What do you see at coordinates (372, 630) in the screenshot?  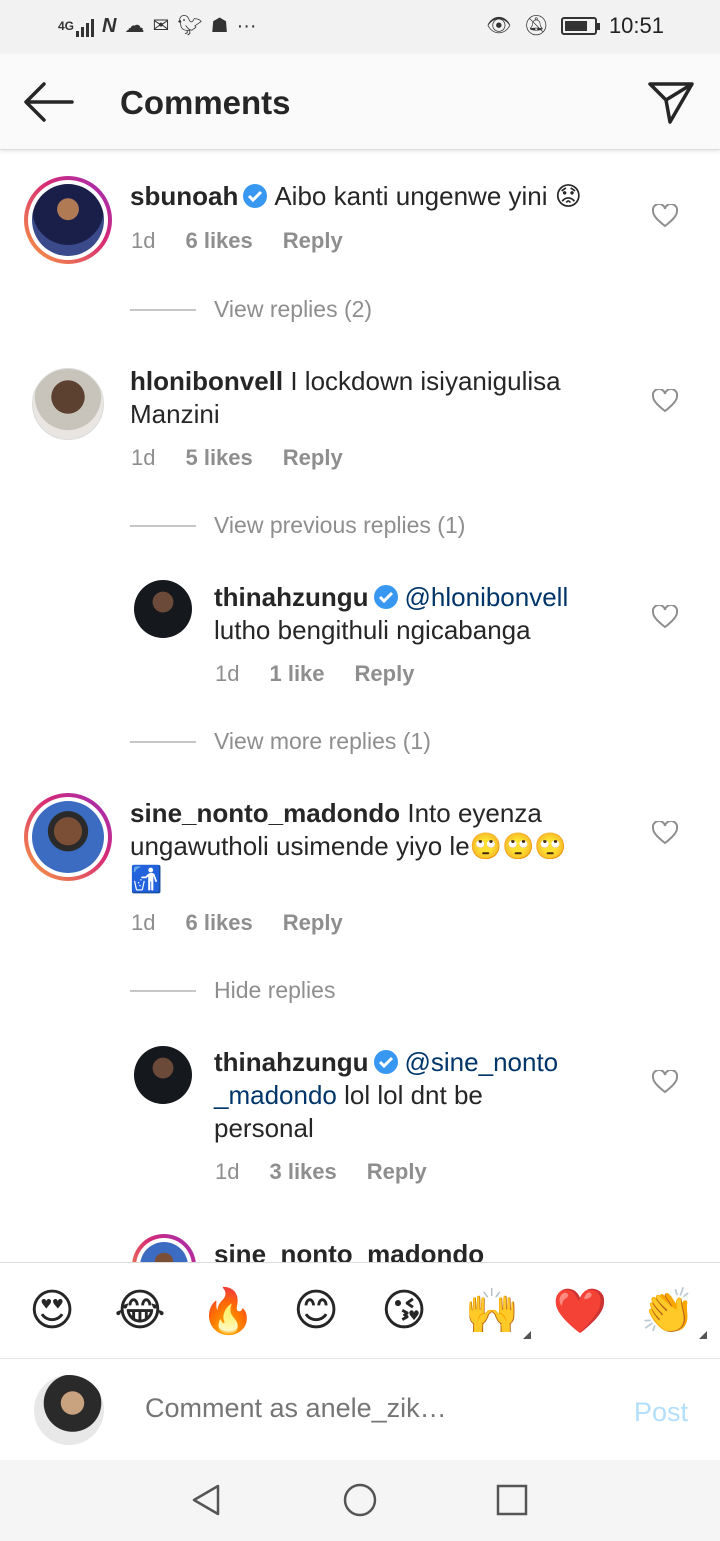 I see `reply-text: lutho bengithuli ngicabanga` at bounding box center [372, 630].